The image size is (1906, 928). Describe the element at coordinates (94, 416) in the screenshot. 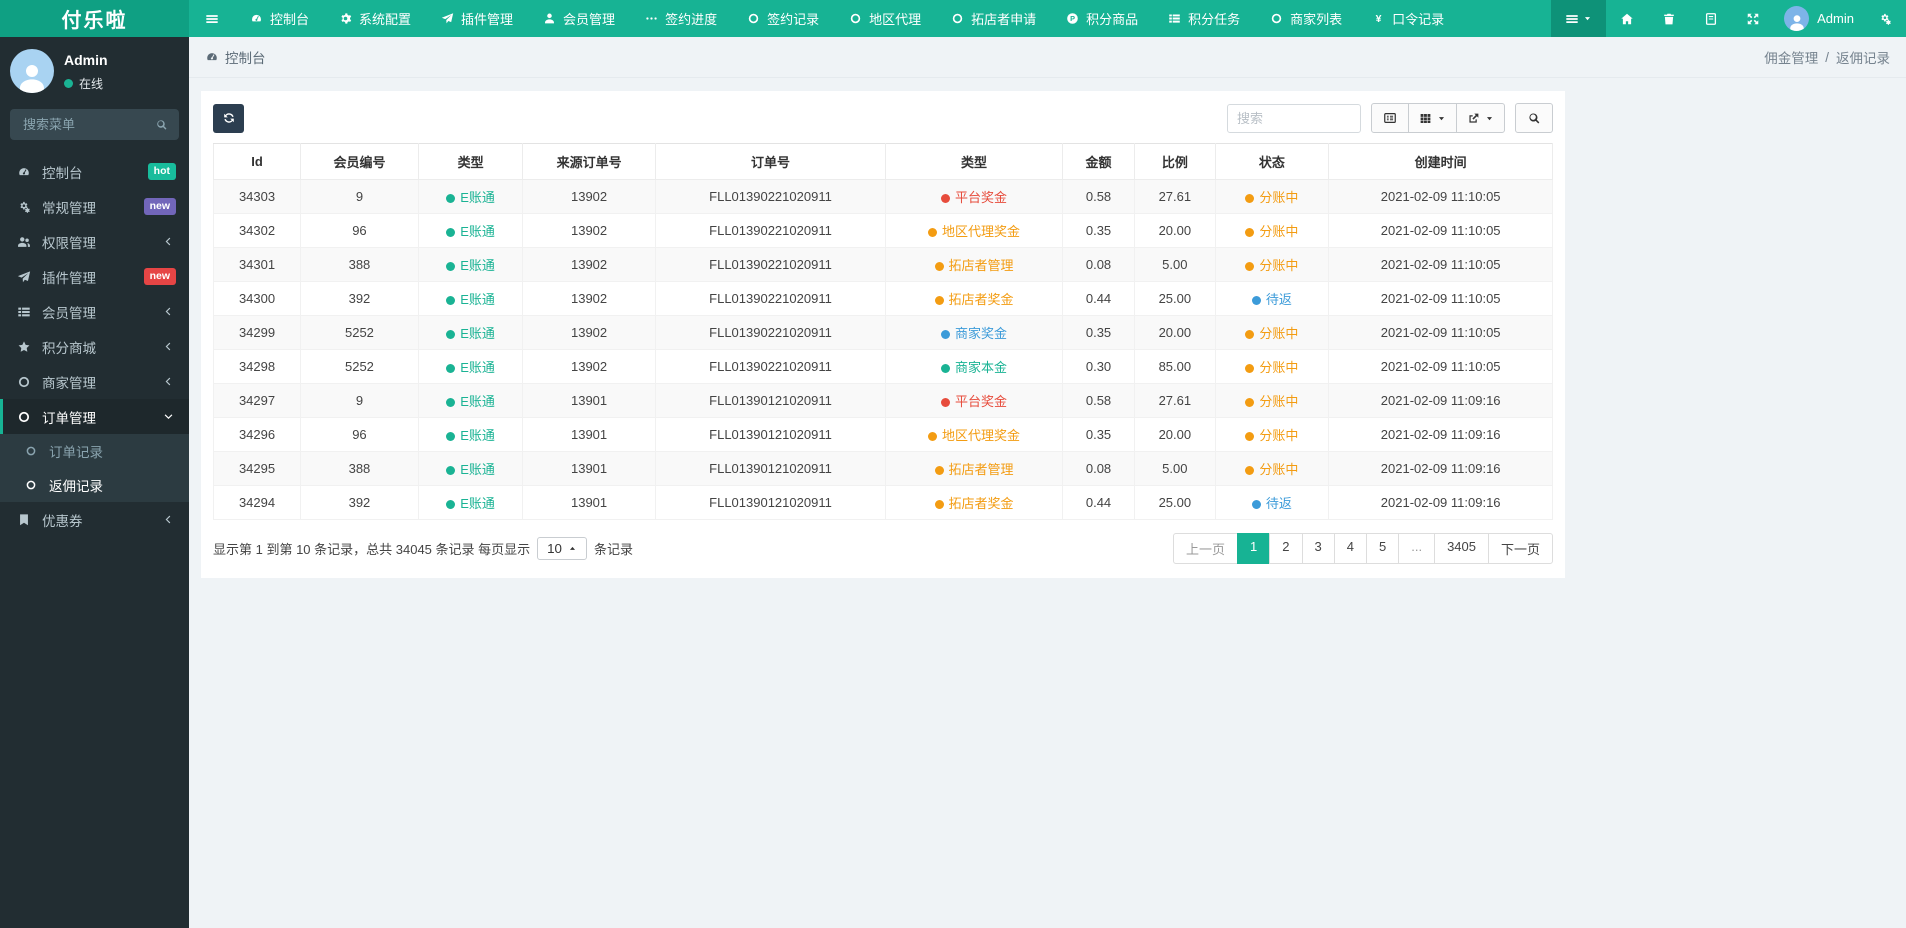

I see `sidebar-item-order-manage: 订单管理` at that location.